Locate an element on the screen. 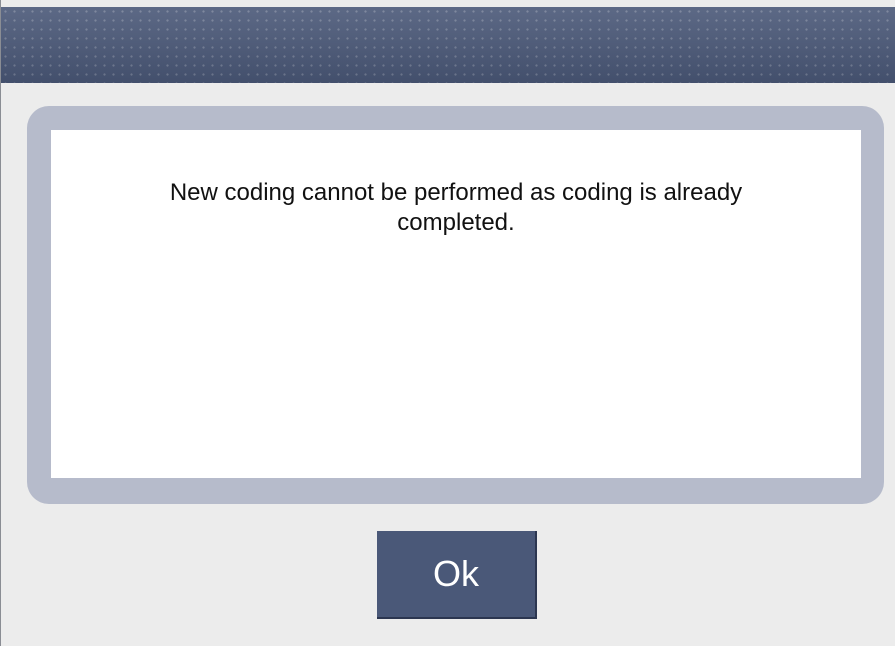  dialog-titlebar is located at coordinates (448, 45).